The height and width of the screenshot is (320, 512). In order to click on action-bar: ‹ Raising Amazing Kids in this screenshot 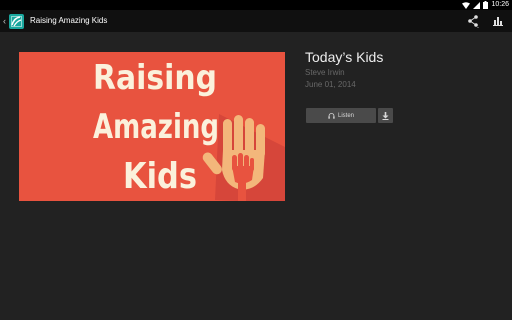, I will do `click(256, 21)`.